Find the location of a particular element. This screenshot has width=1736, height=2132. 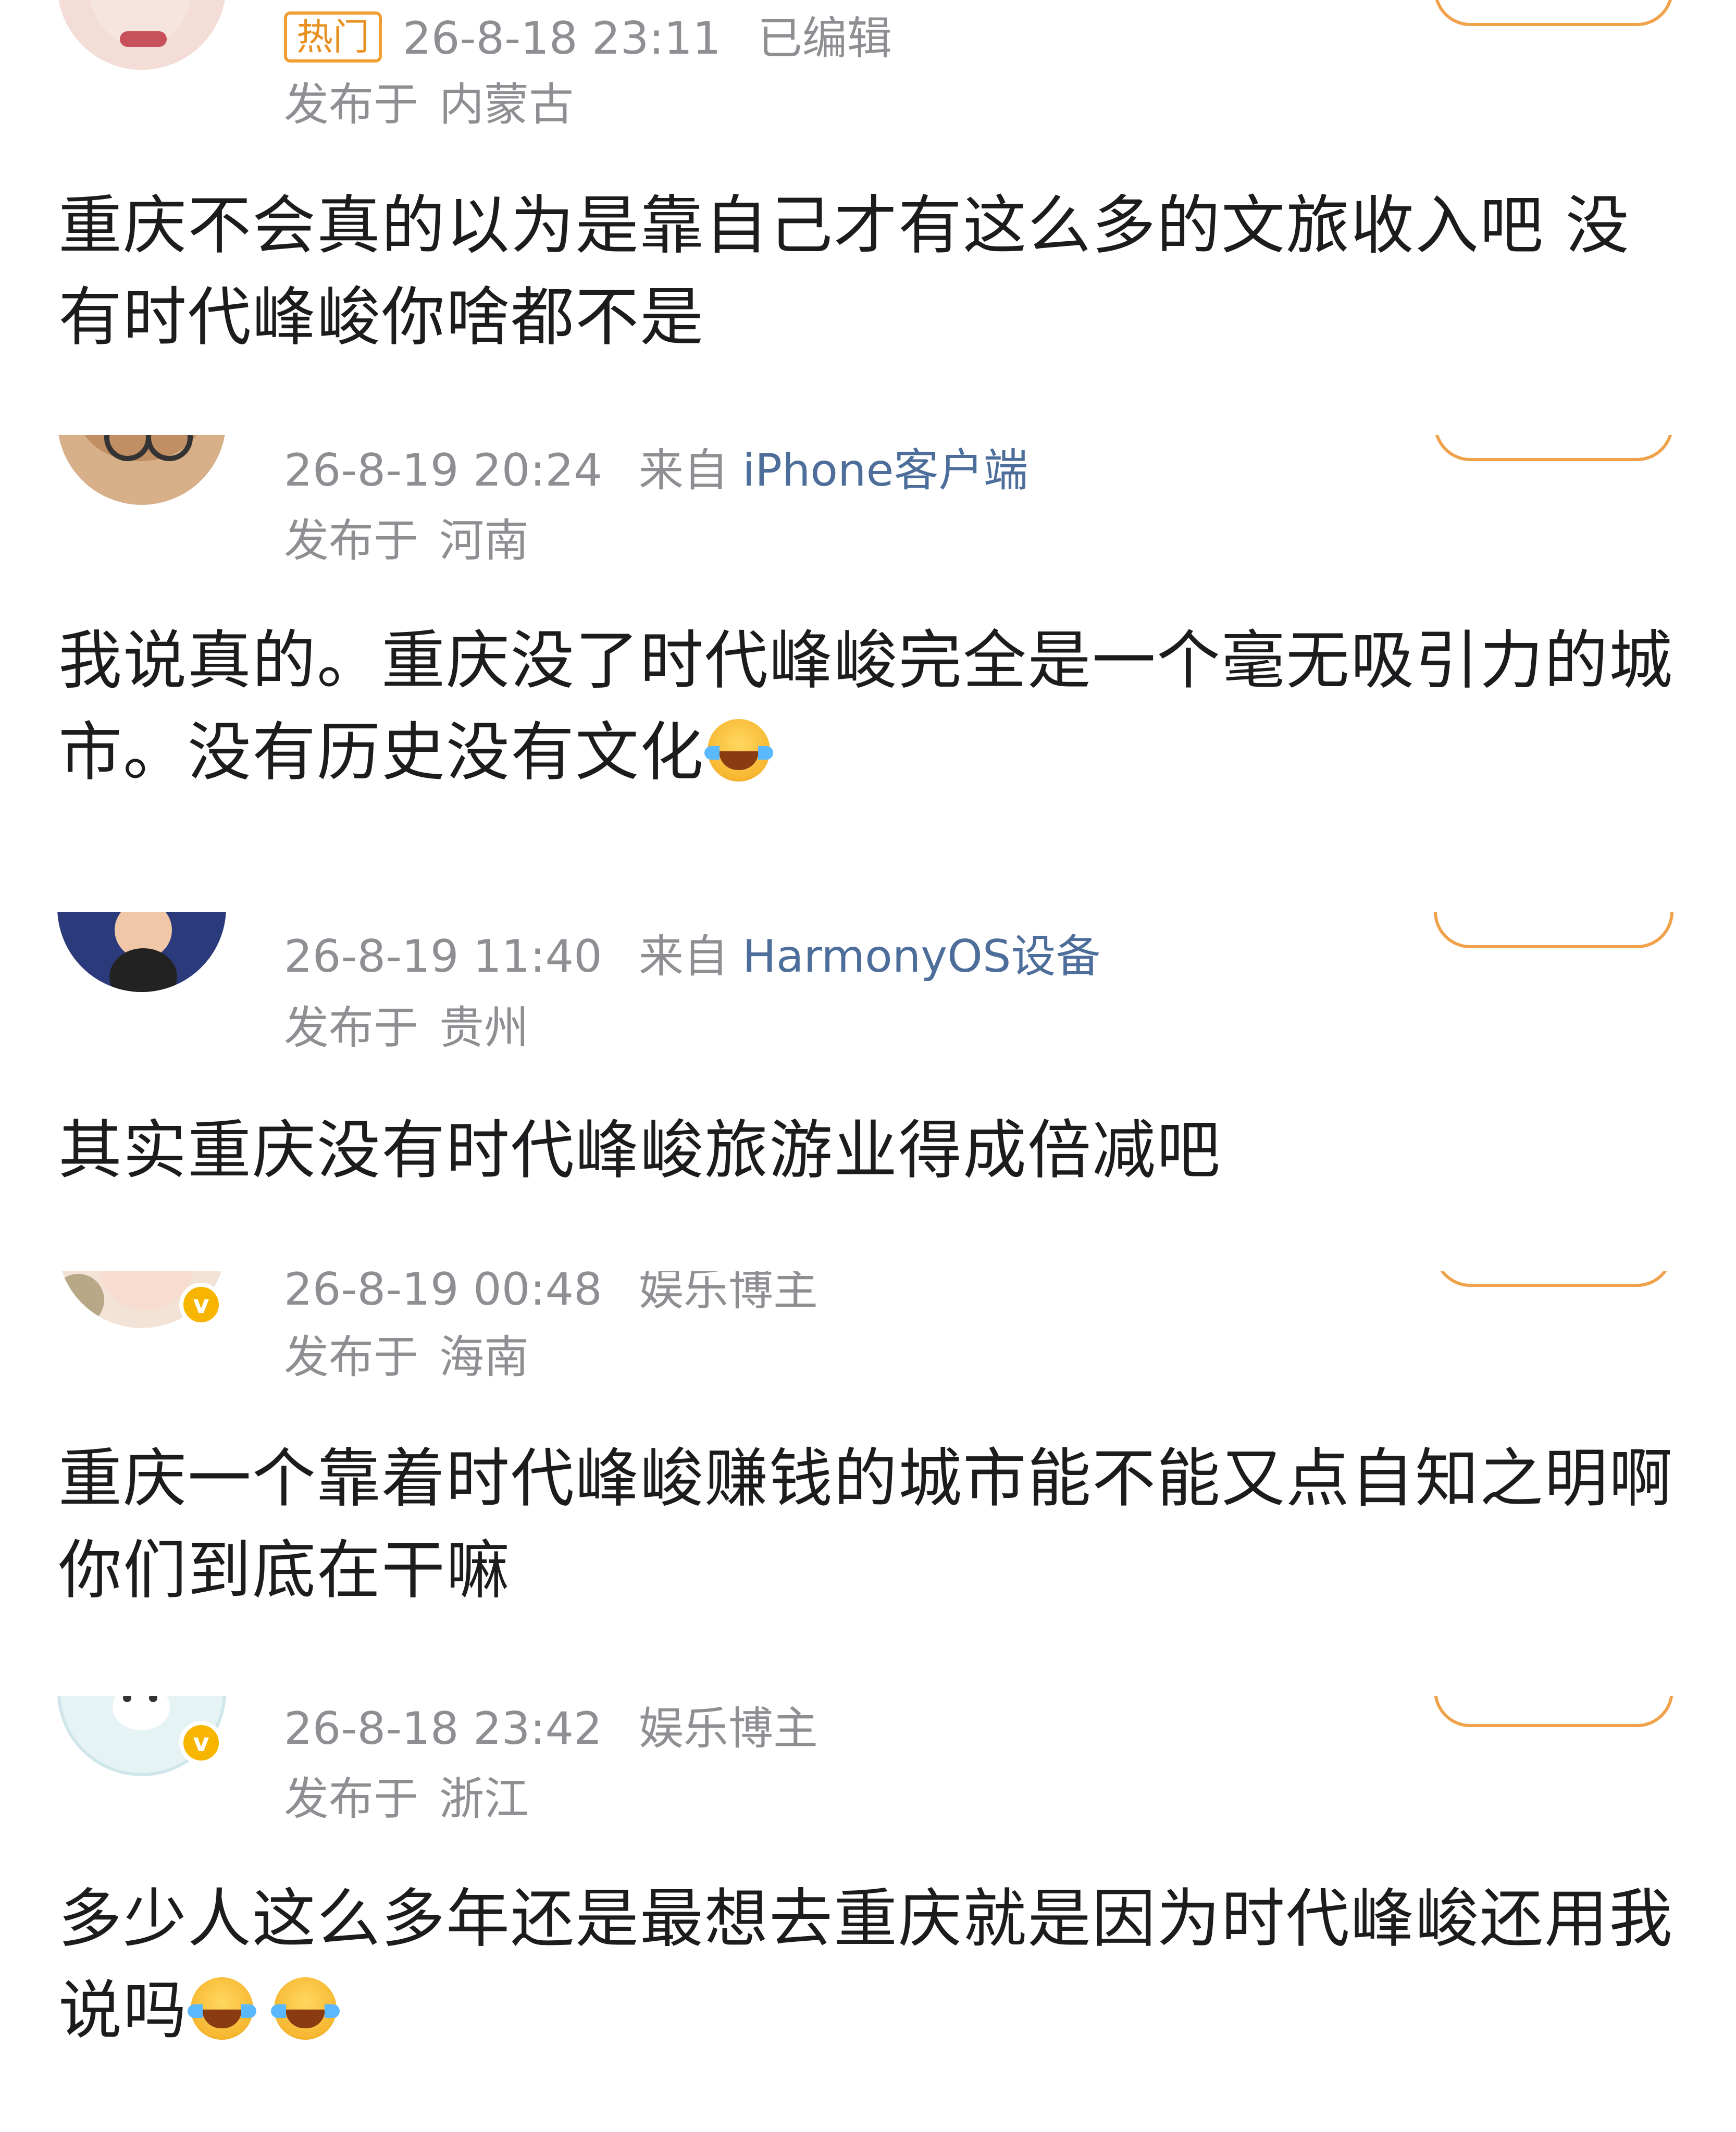

location-name: 海南 is located at coordinates (484, 1357).